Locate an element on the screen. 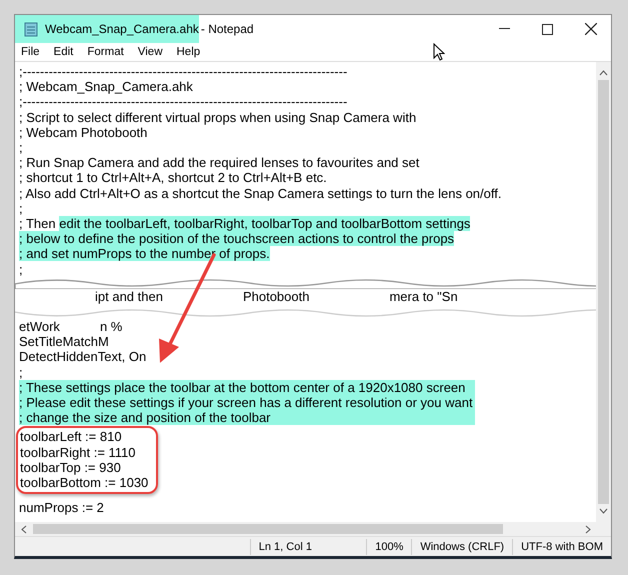  minimize-icon is located at coordinates (504, 29).